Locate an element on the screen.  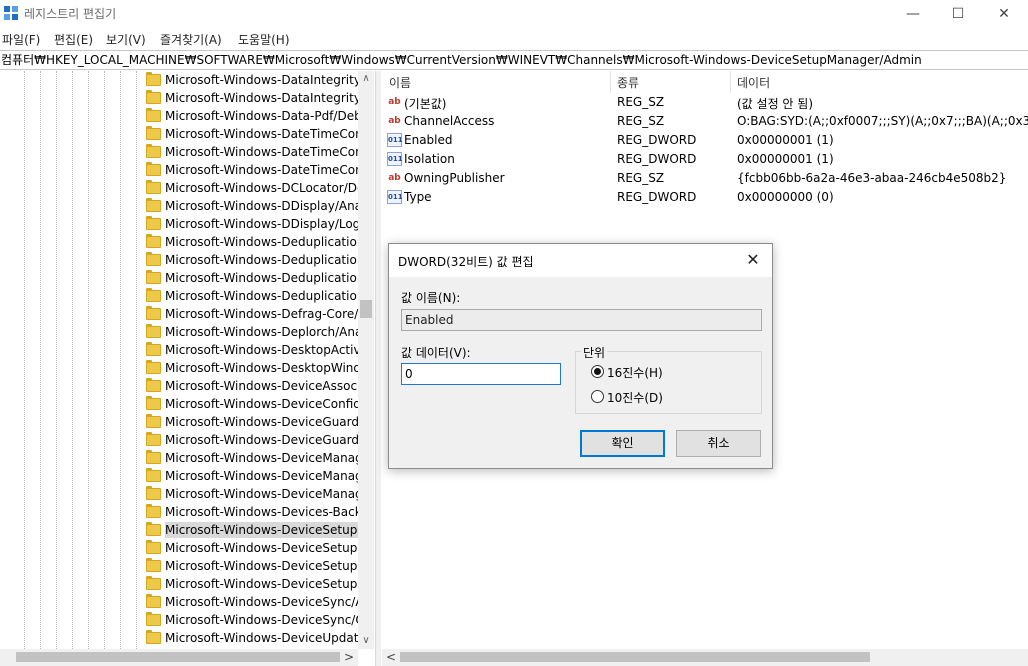
close-icon: ✕ is located at coordinates (753, 259).